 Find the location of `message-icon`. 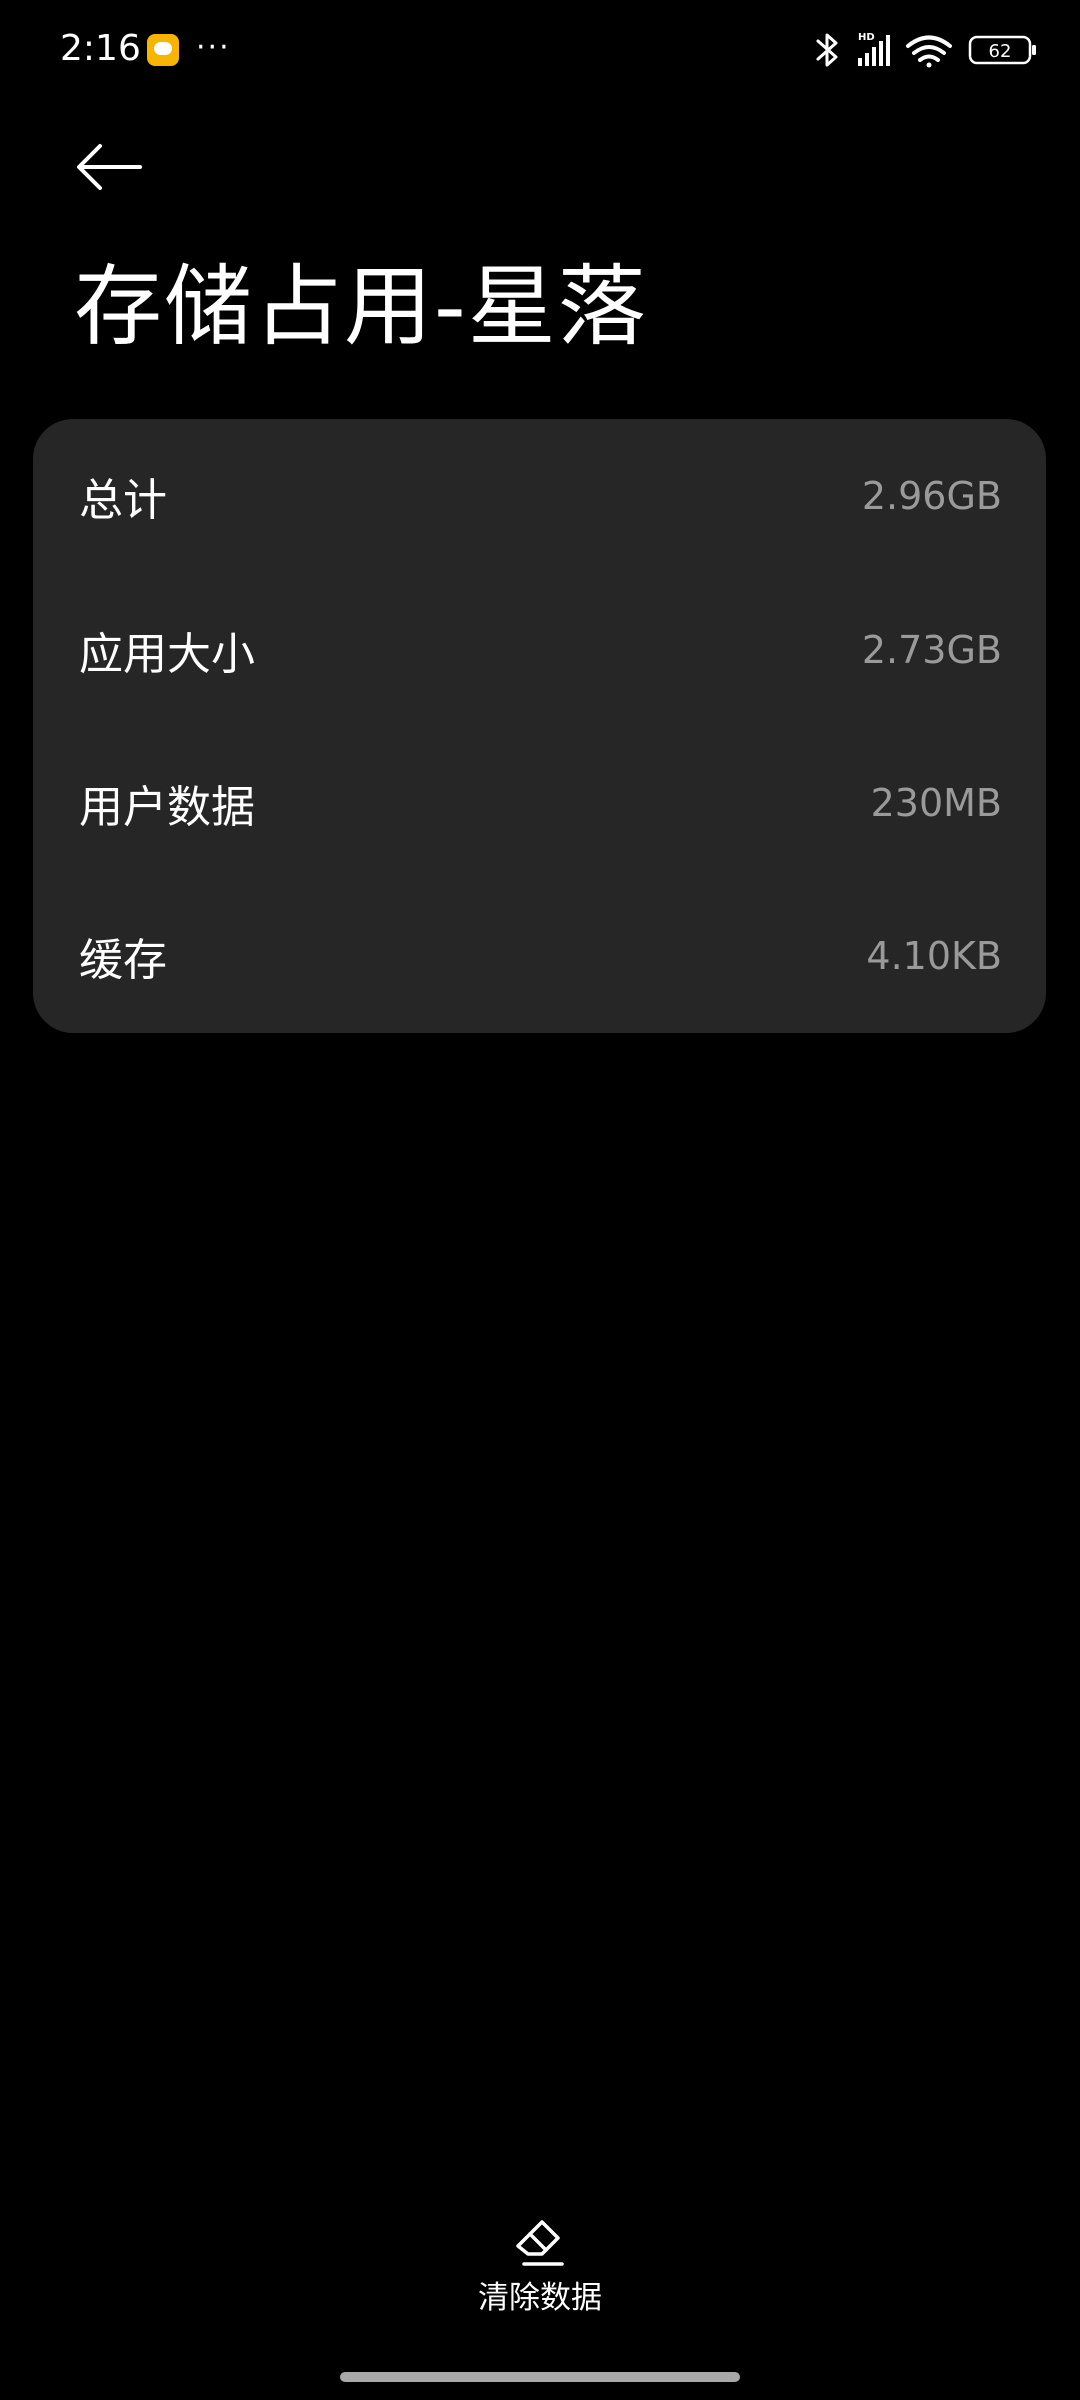

message-icon is located at coordinates (163, 50).